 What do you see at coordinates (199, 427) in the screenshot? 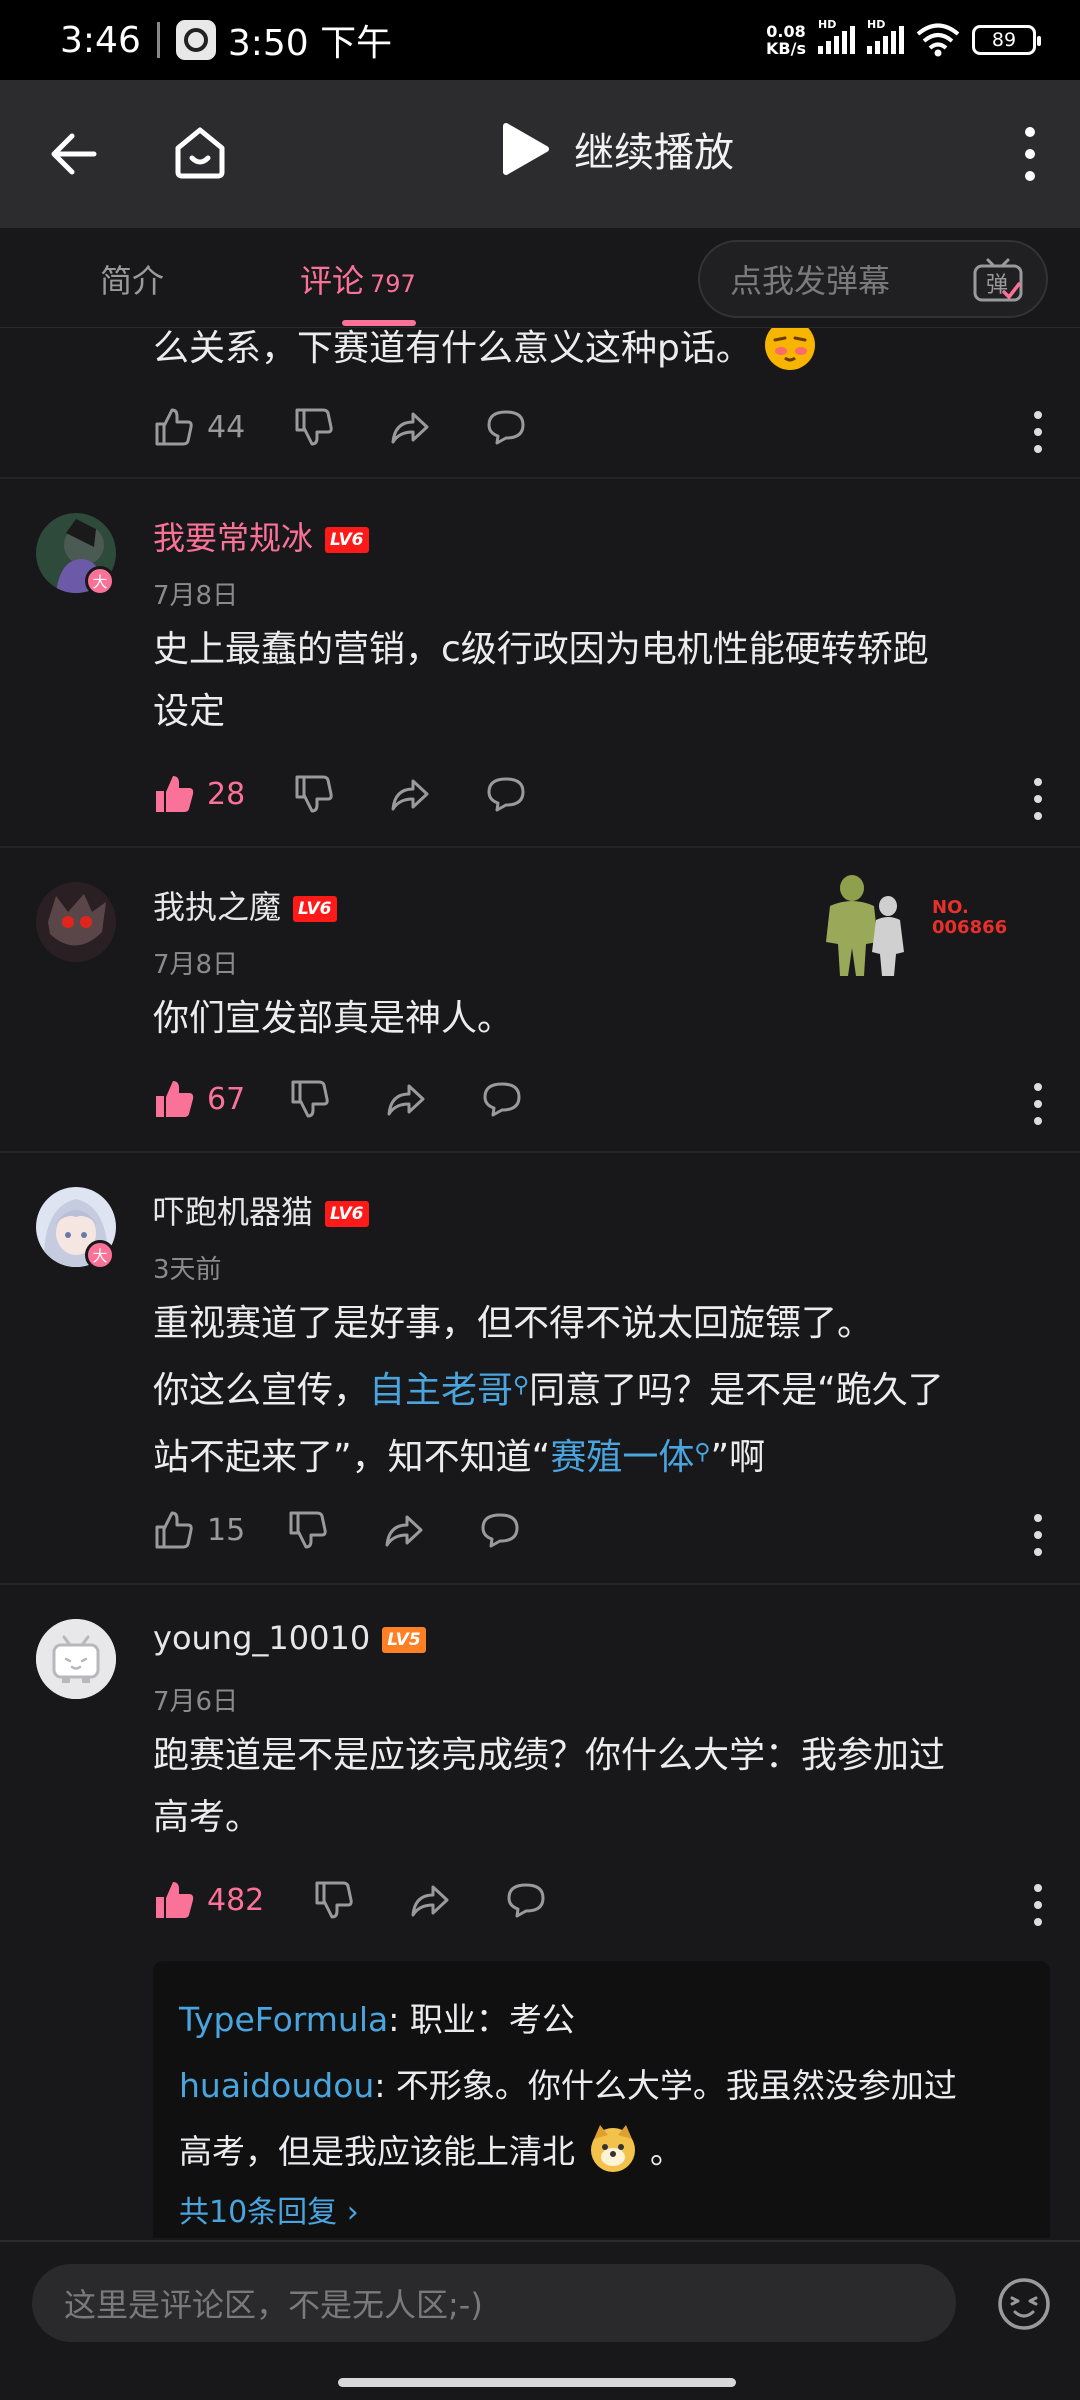
I see `like-button: 44` at bounding box center [199, 427].